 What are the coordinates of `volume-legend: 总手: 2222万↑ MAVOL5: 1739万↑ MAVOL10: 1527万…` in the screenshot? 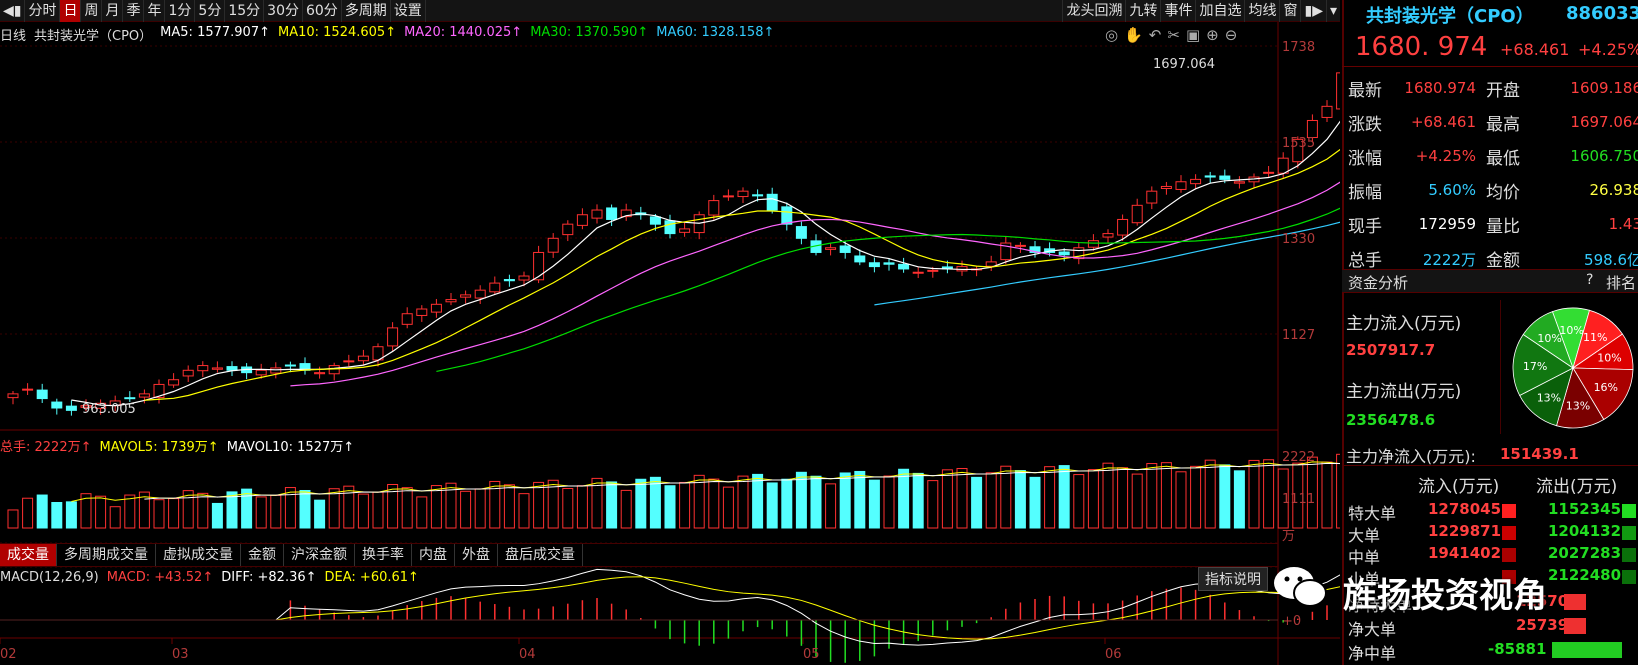 It's located at (177, 445).